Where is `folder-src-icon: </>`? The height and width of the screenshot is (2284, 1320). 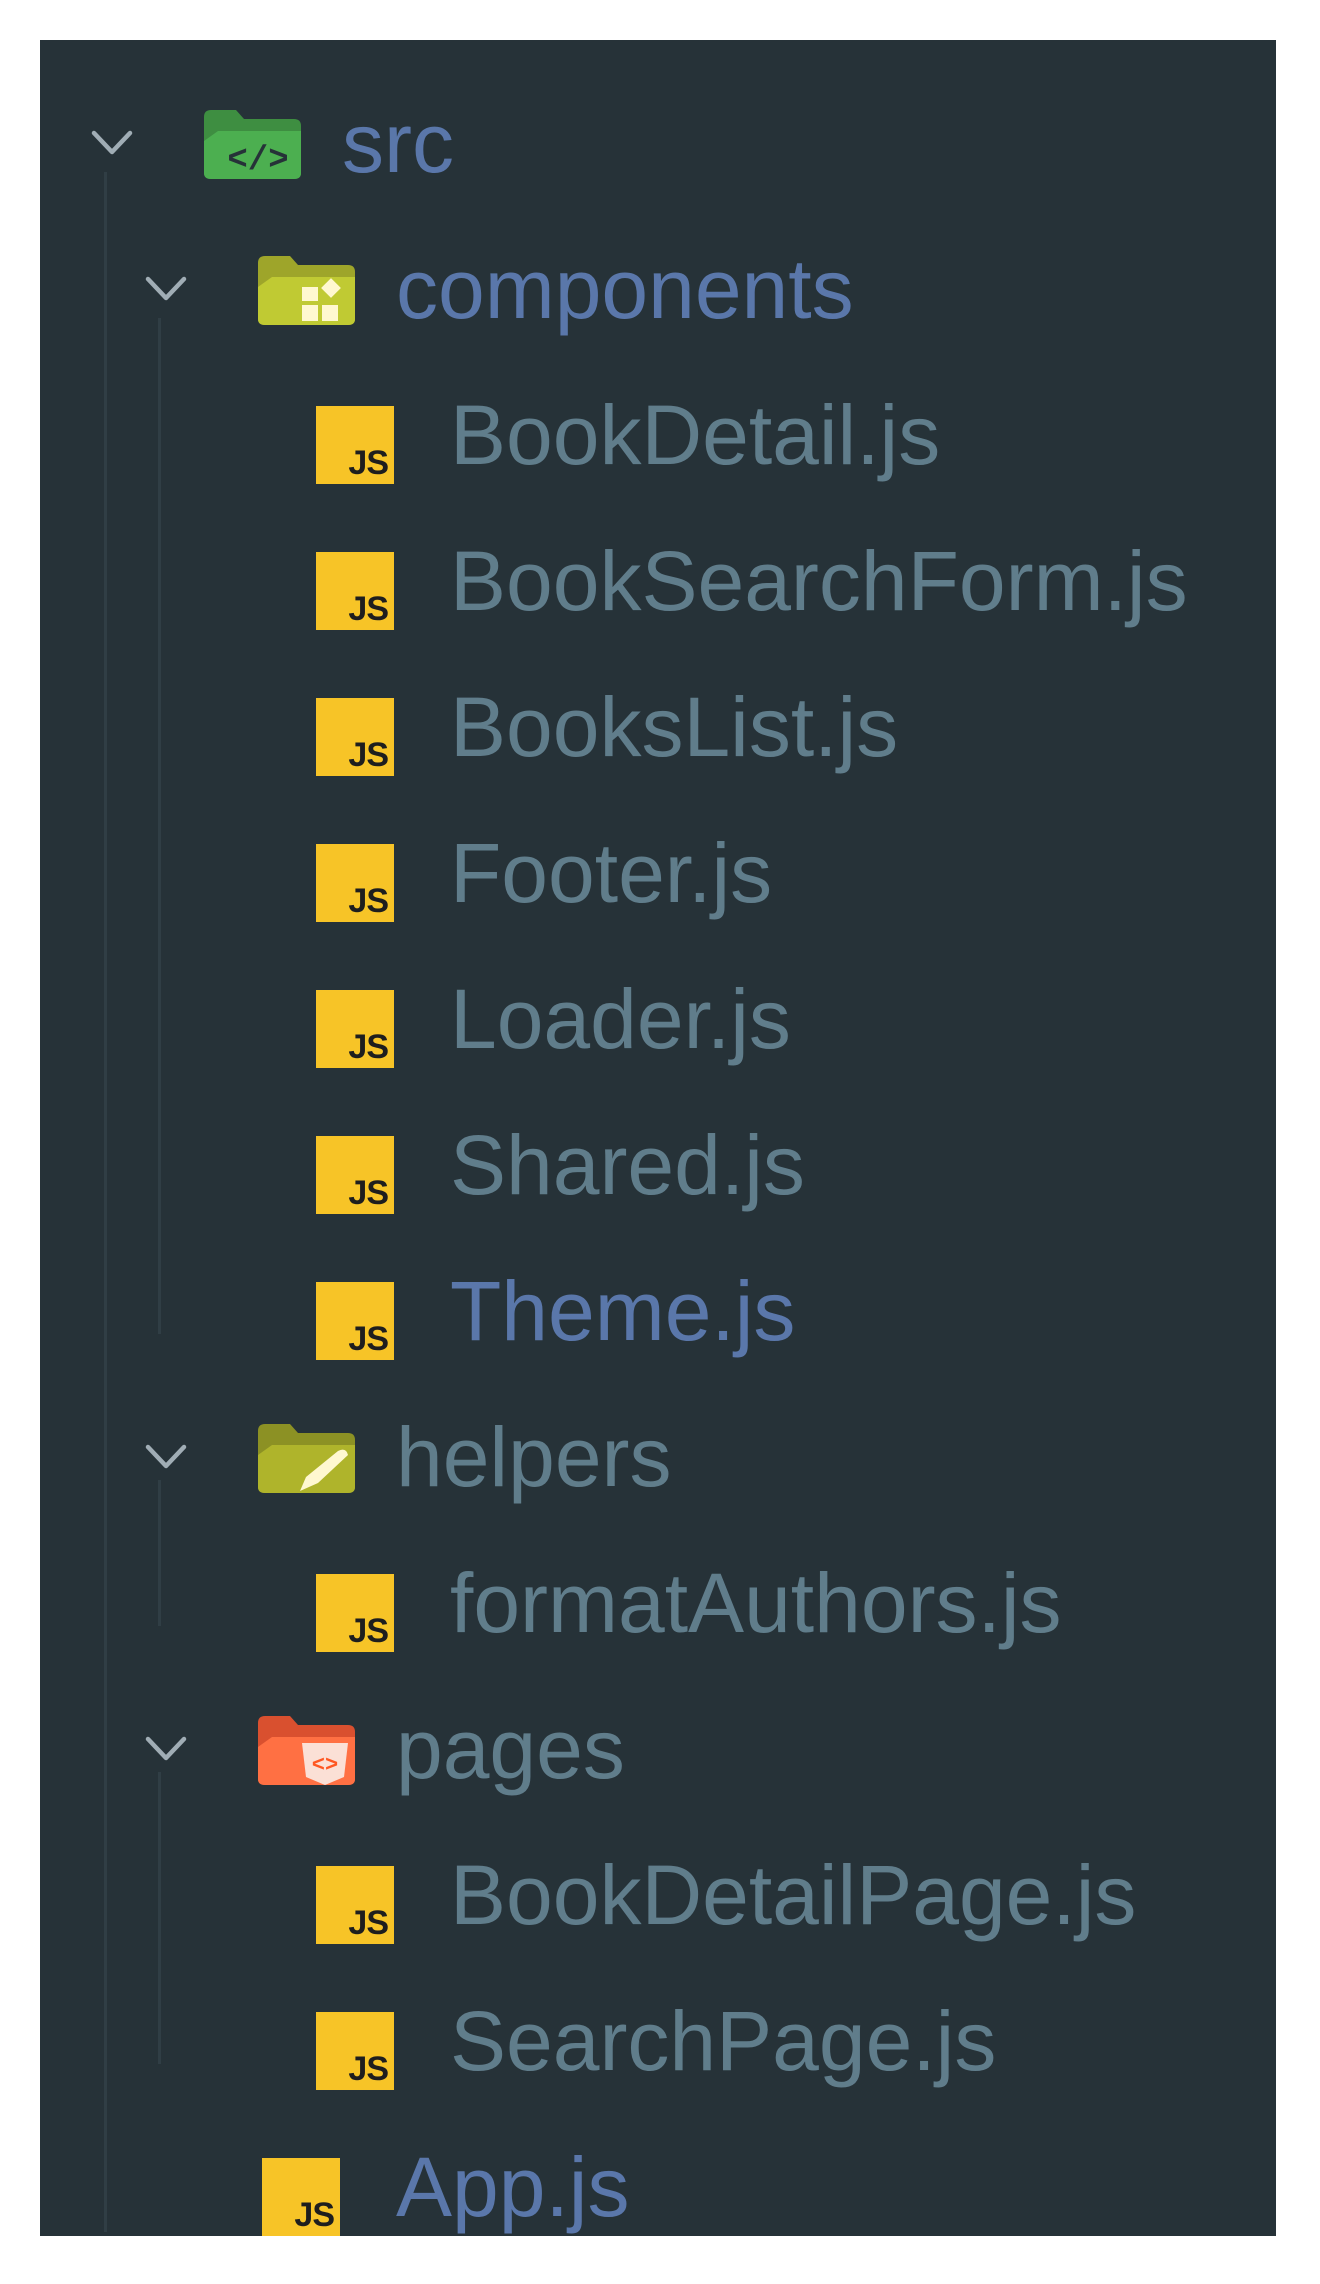 folder-src-icon: </> is located at coordinates (254, 144).